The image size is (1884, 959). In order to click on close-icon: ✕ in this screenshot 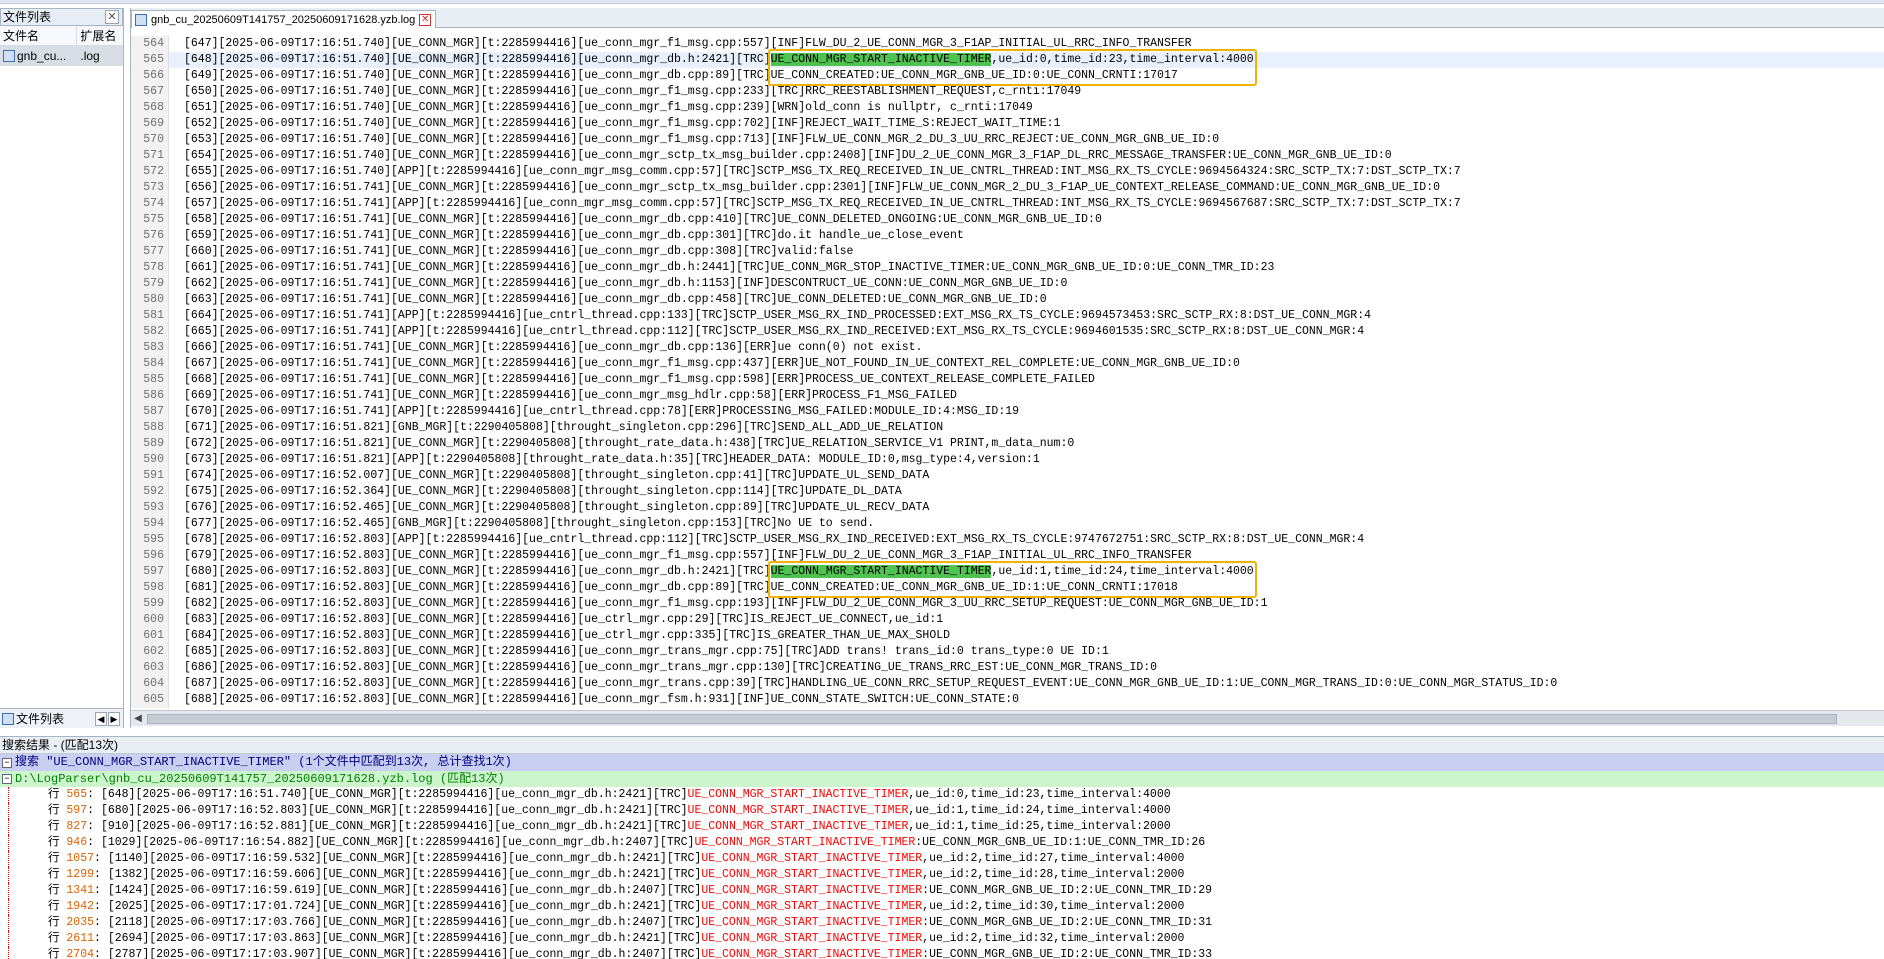, I will do `click(112, 17)`.